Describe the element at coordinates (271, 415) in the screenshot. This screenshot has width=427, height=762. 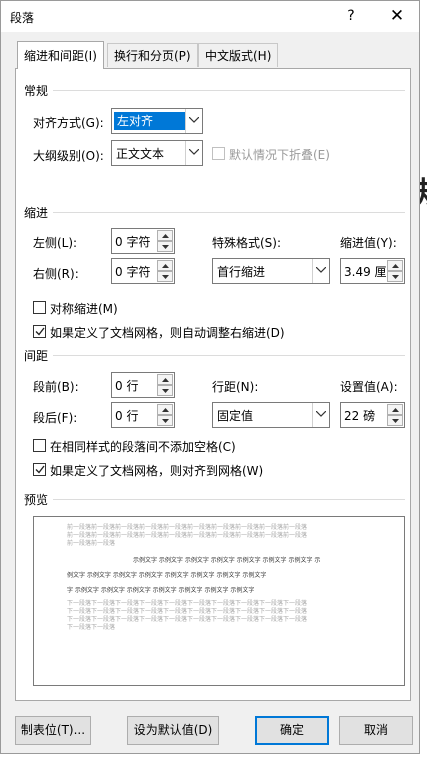
I see `line-spacing-select: 固定值` at that location.